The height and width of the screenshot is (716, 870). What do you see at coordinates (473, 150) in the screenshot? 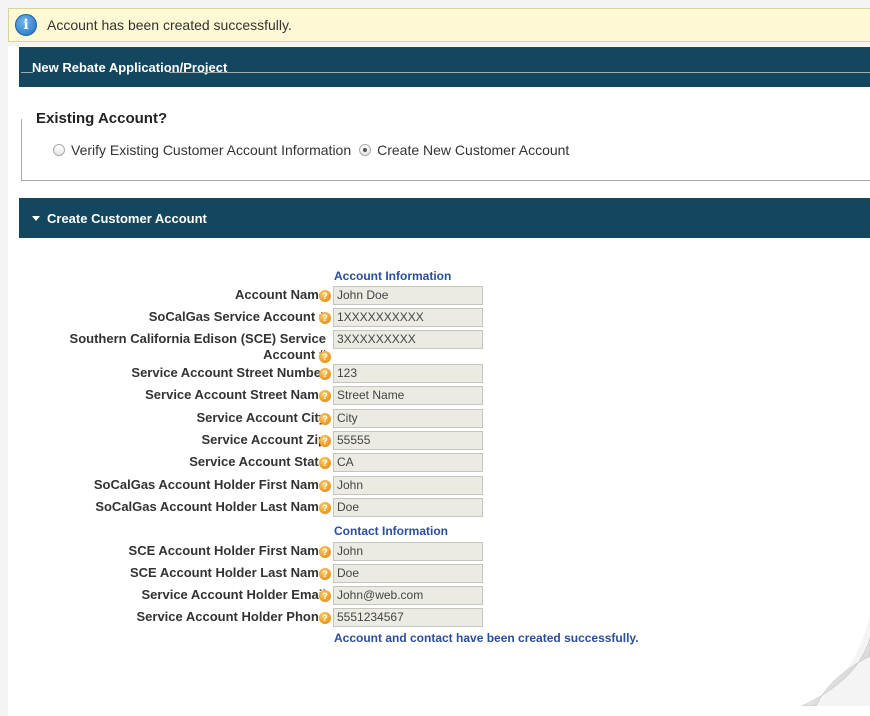
I see `create-new-label: Create New Customer Account` at bounding box center [473, 150].